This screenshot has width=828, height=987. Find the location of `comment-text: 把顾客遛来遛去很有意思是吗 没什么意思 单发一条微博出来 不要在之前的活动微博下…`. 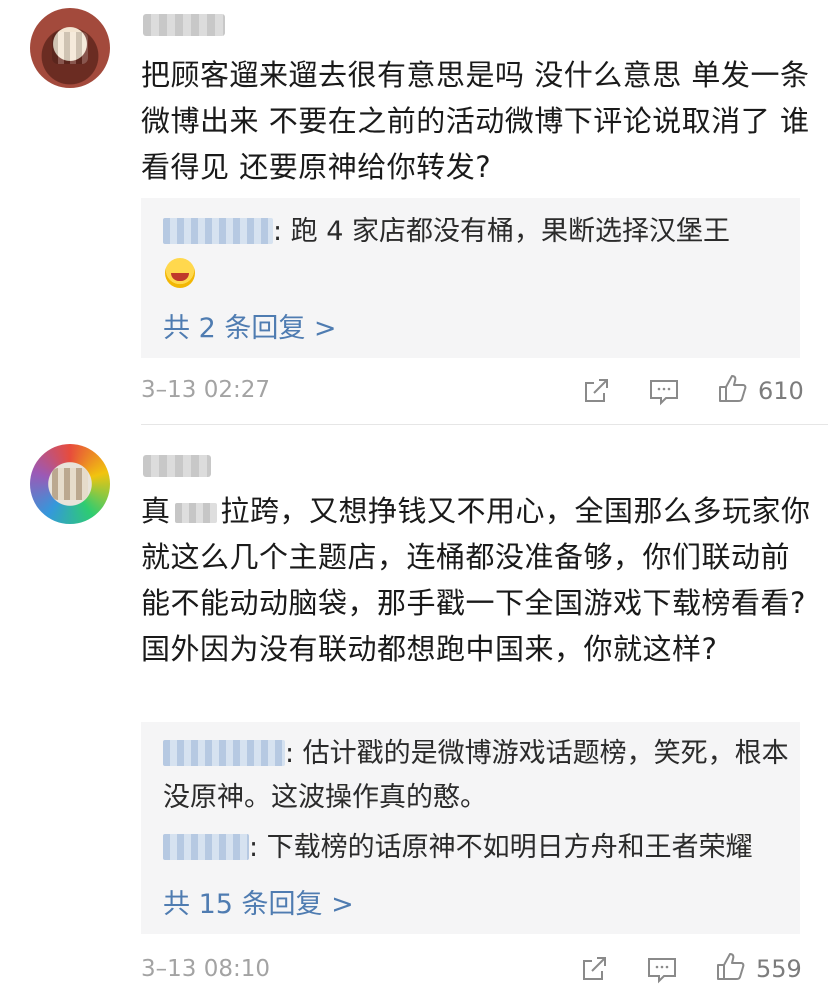

comment-text: 把顾客遛来遛去很有意思是吗 没什么意思 单发一条微博出来 不要在之前的活动微博下… is located at coordinates (475, 121).